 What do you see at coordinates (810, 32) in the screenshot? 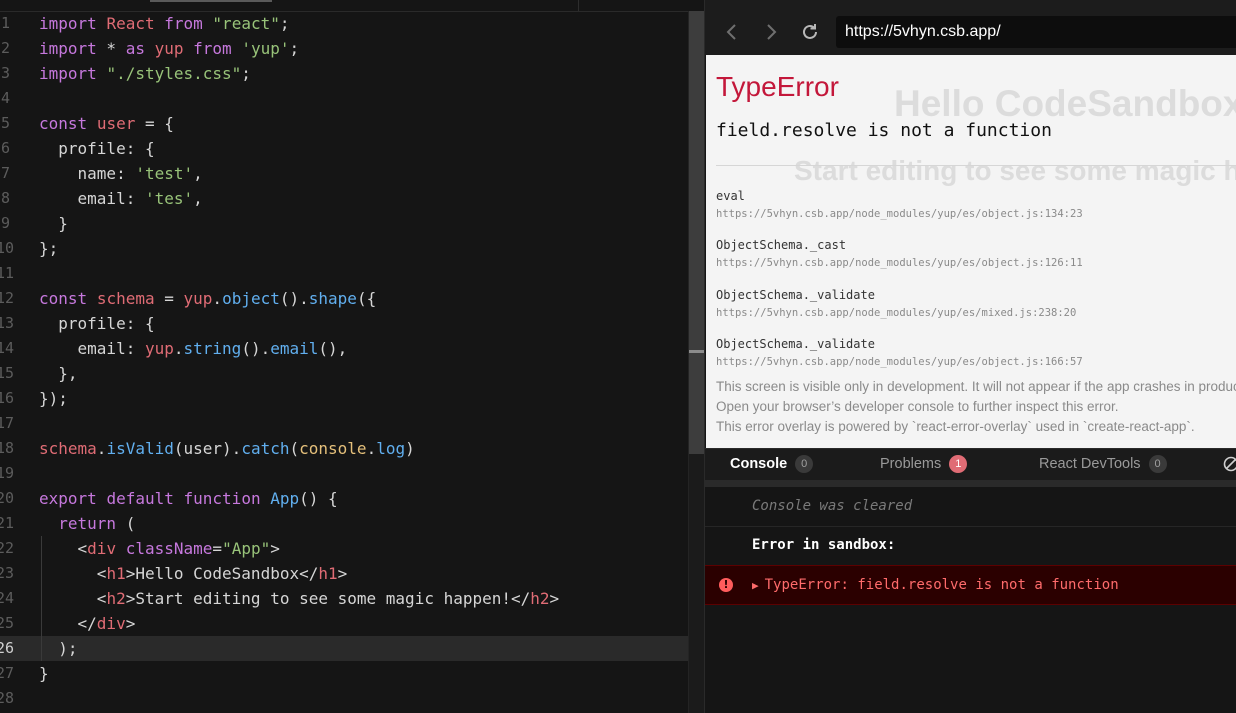
I see `refresh-button` at bounding box center [810, 32].